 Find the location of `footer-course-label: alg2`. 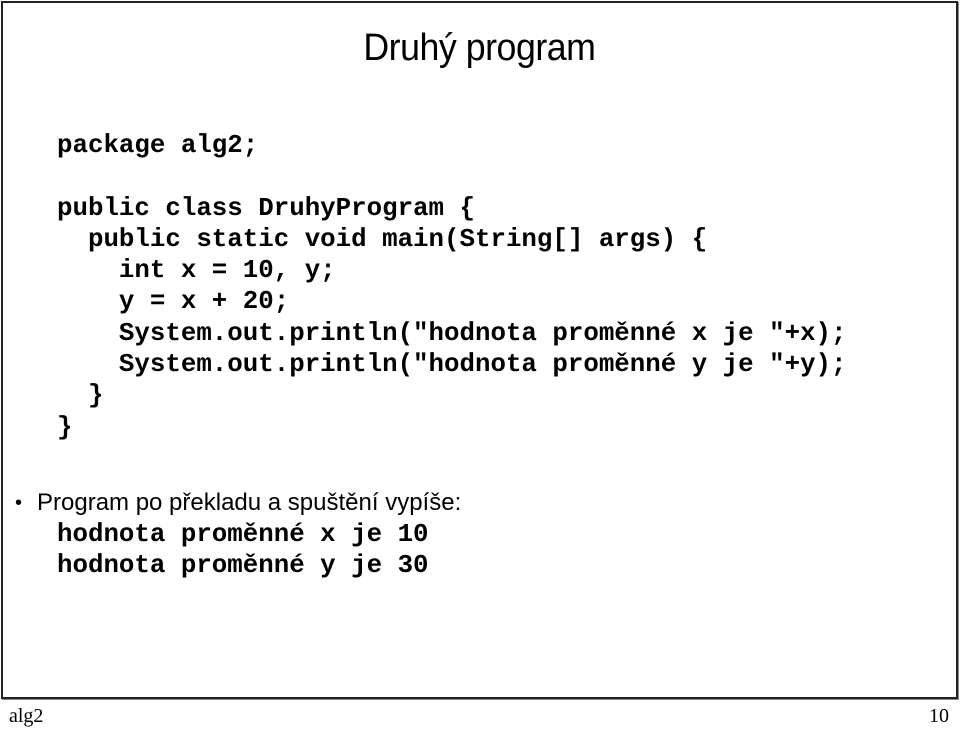

footer-course-label: alg2 is located at coordinates (26, 716).